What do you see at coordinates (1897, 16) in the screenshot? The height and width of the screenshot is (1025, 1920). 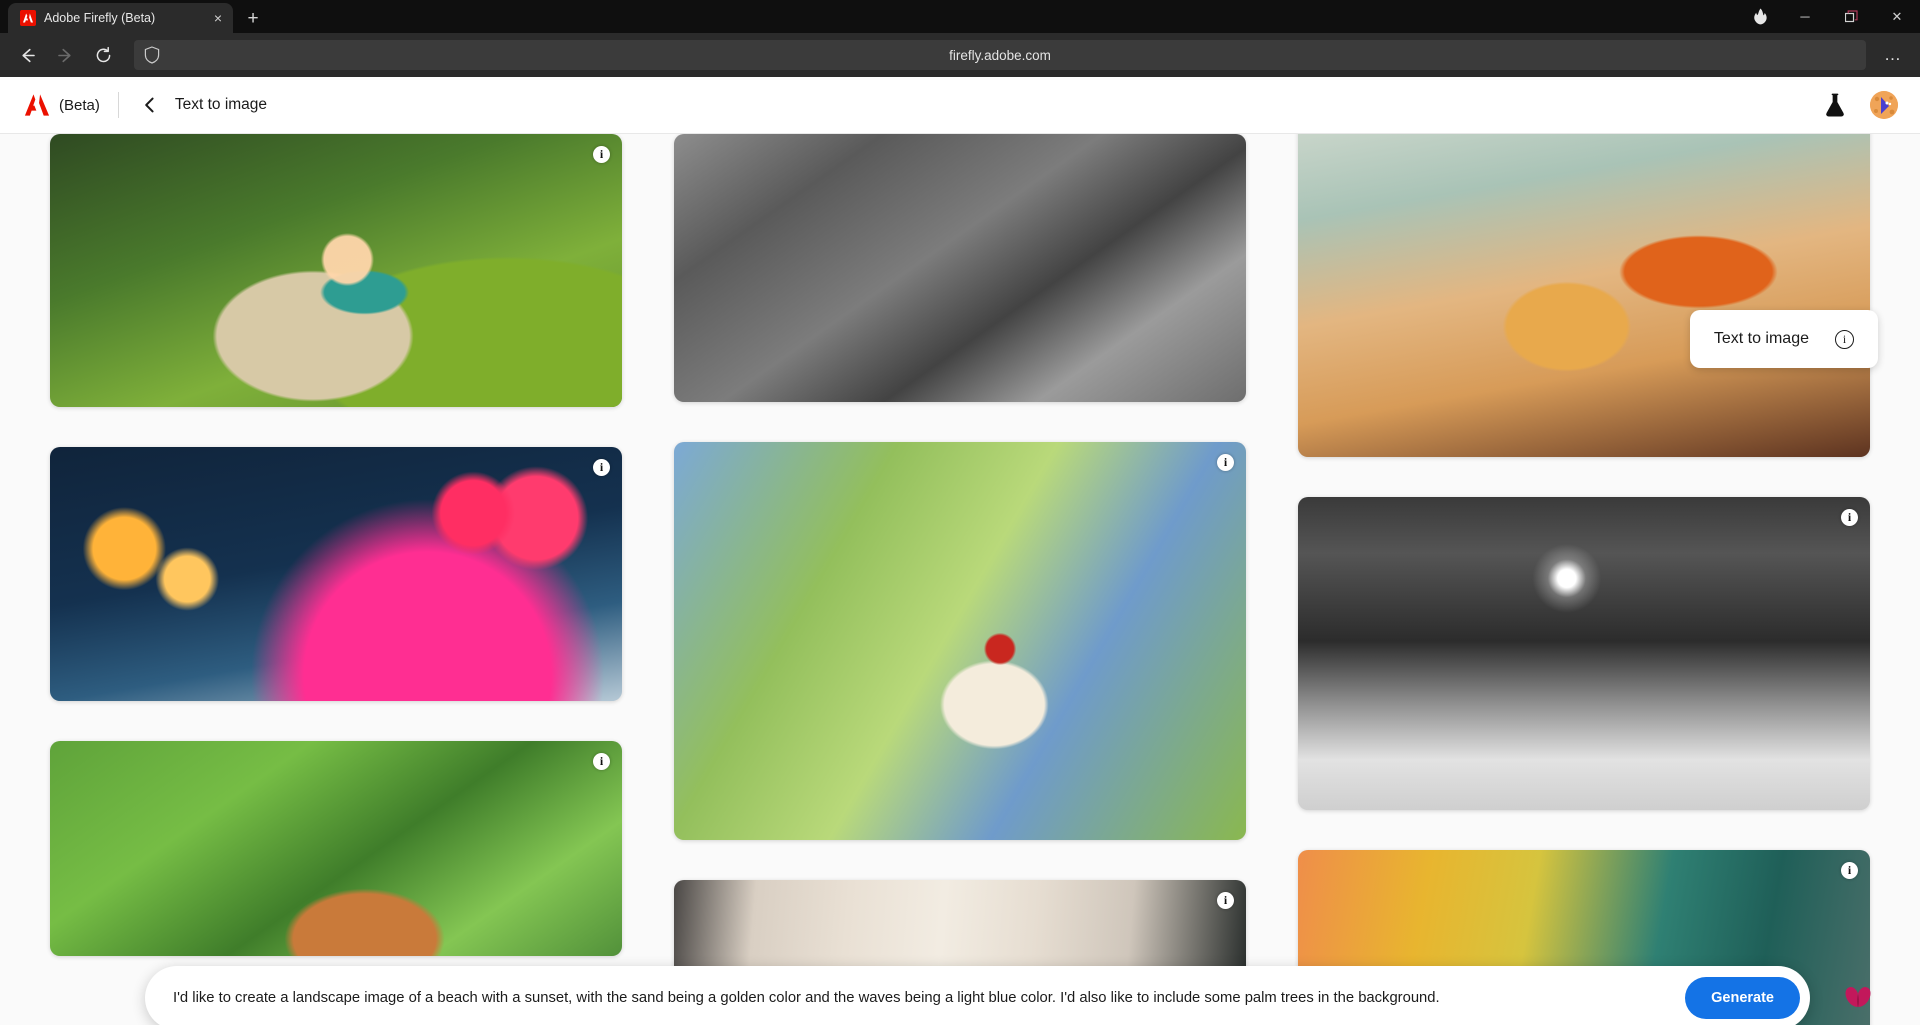 I see `close-window-button: ✕` at bounding box center [1897, 16].